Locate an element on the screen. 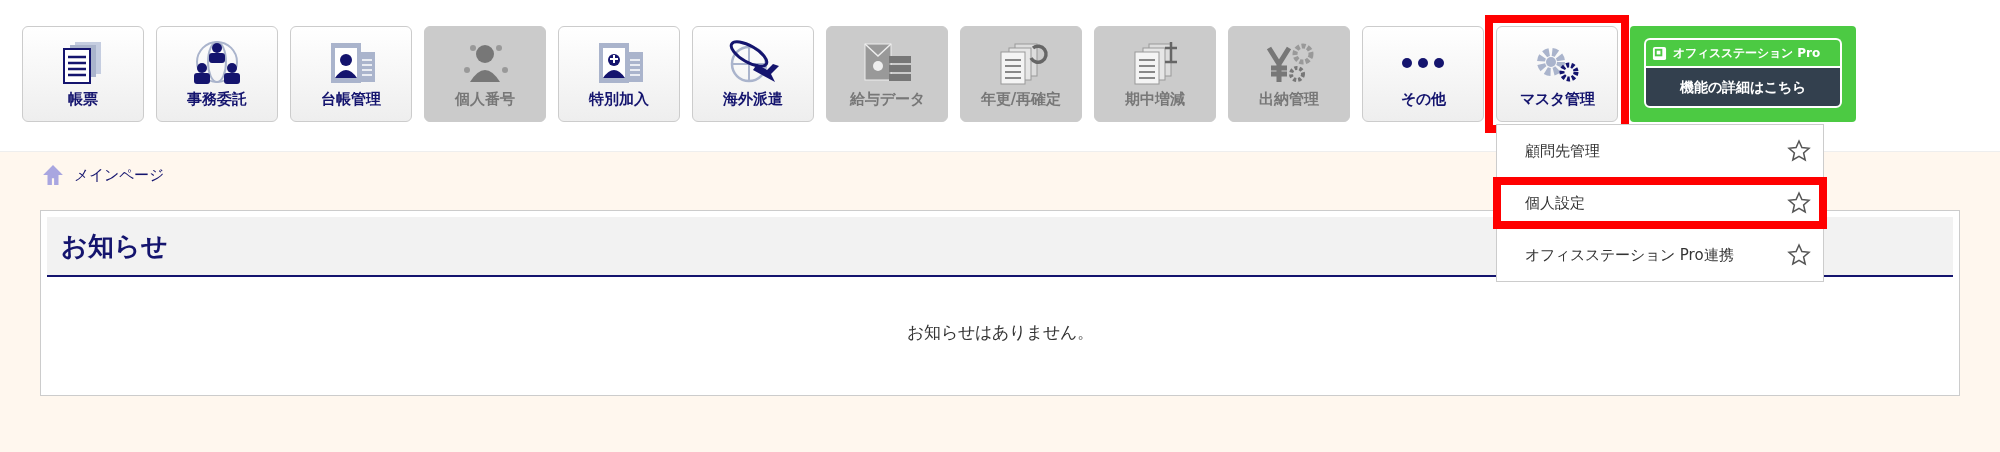 The height and width of the screenshot is (452, 2000). logo-icon is located at coordinates (1659, 53).